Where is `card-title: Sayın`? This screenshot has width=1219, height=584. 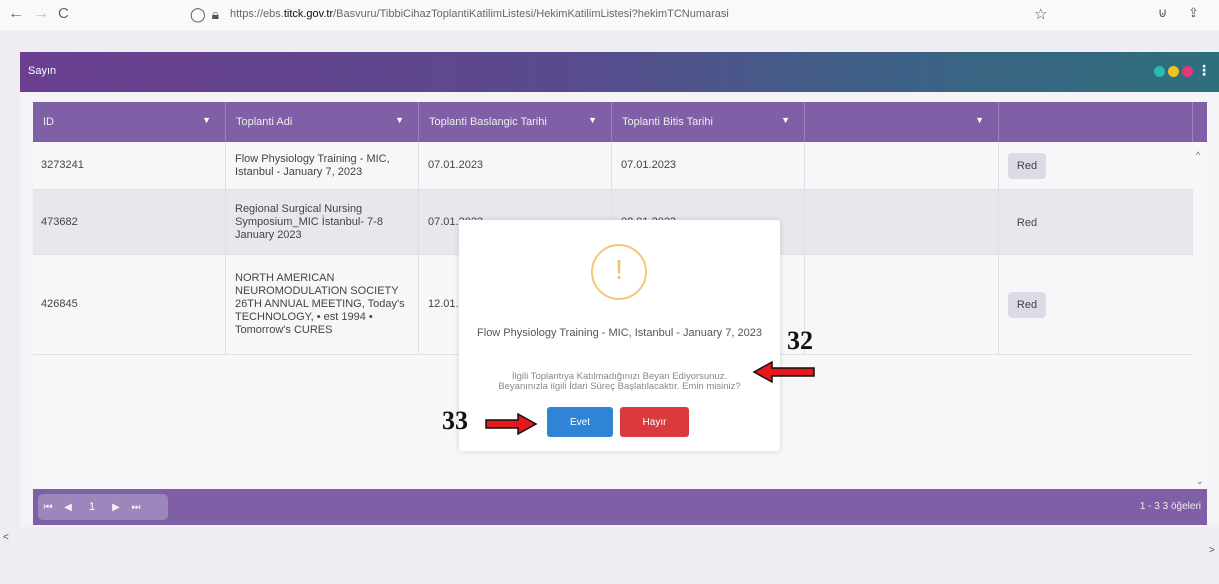
card-title: Sayın is located at coordinates (42, 71).